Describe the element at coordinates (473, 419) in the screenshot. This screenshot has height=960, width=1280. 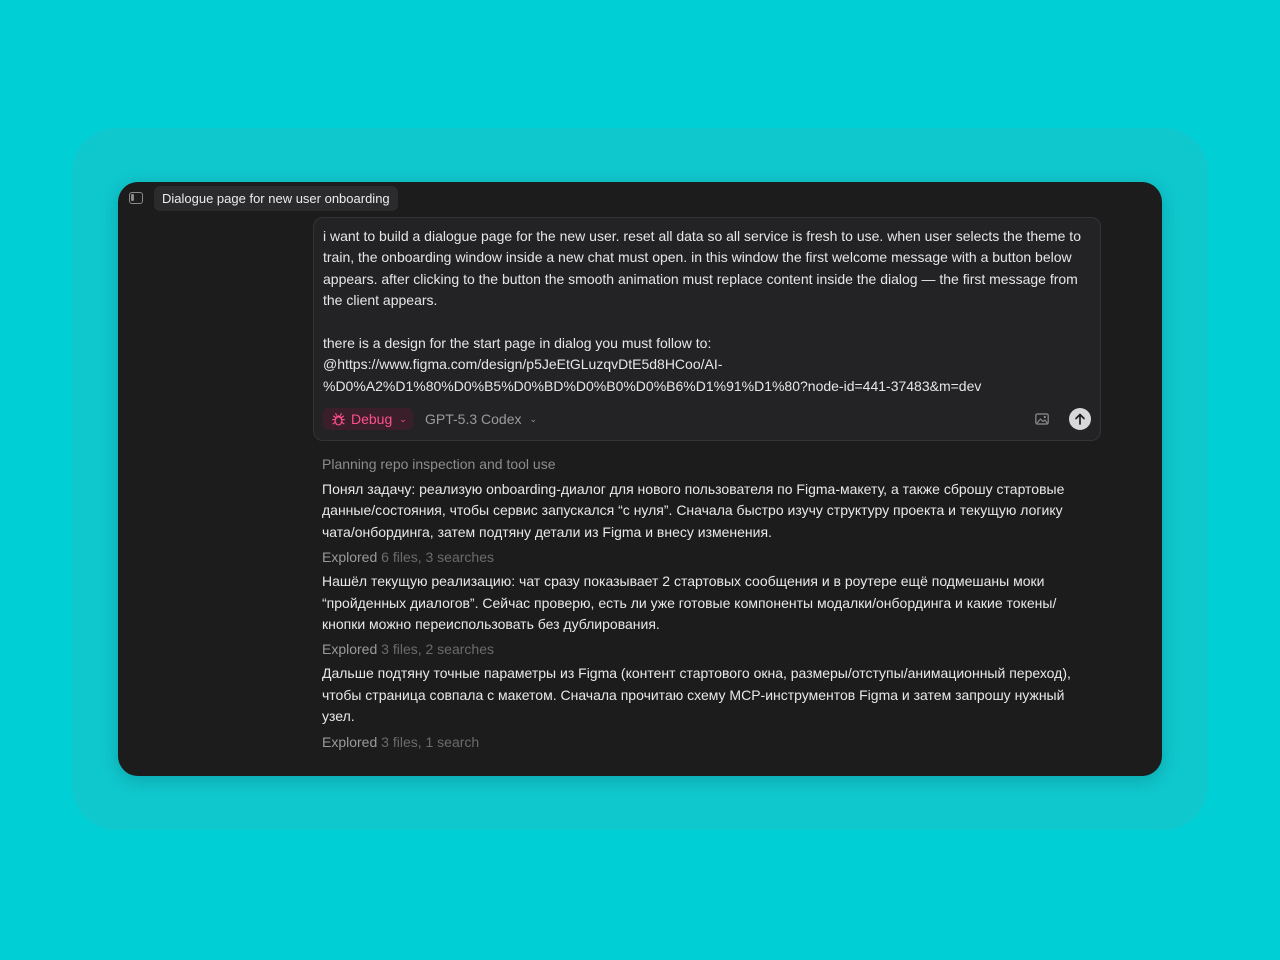
I see `model-label: GPT-5.3 Codex` at that location.